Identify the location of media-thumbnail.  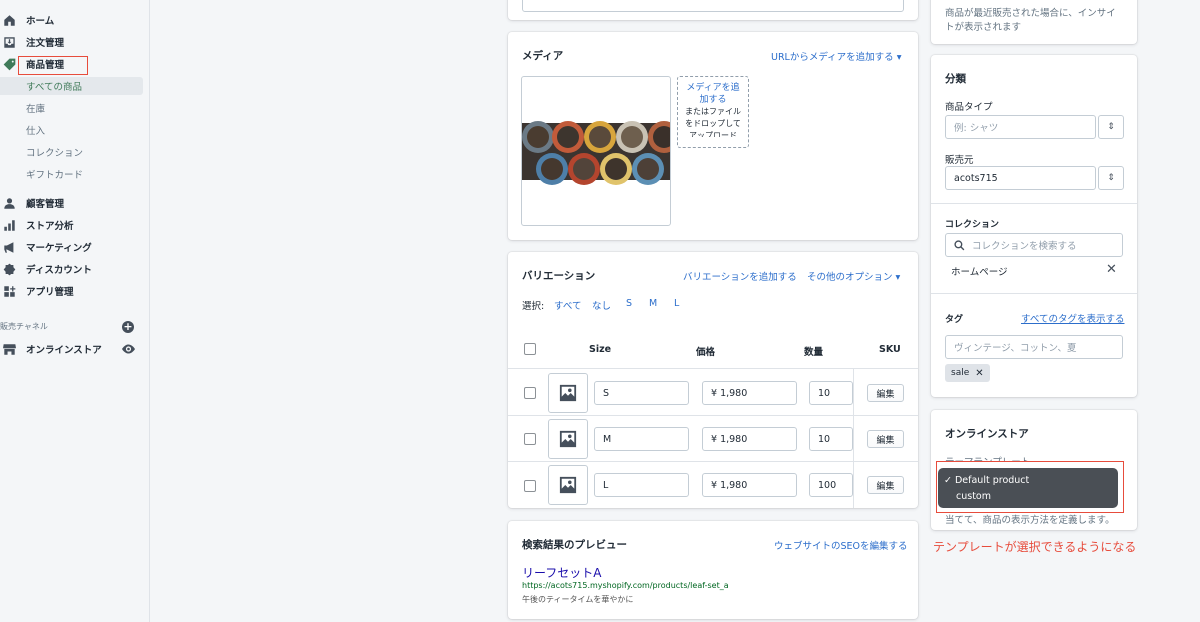
(596, 151).